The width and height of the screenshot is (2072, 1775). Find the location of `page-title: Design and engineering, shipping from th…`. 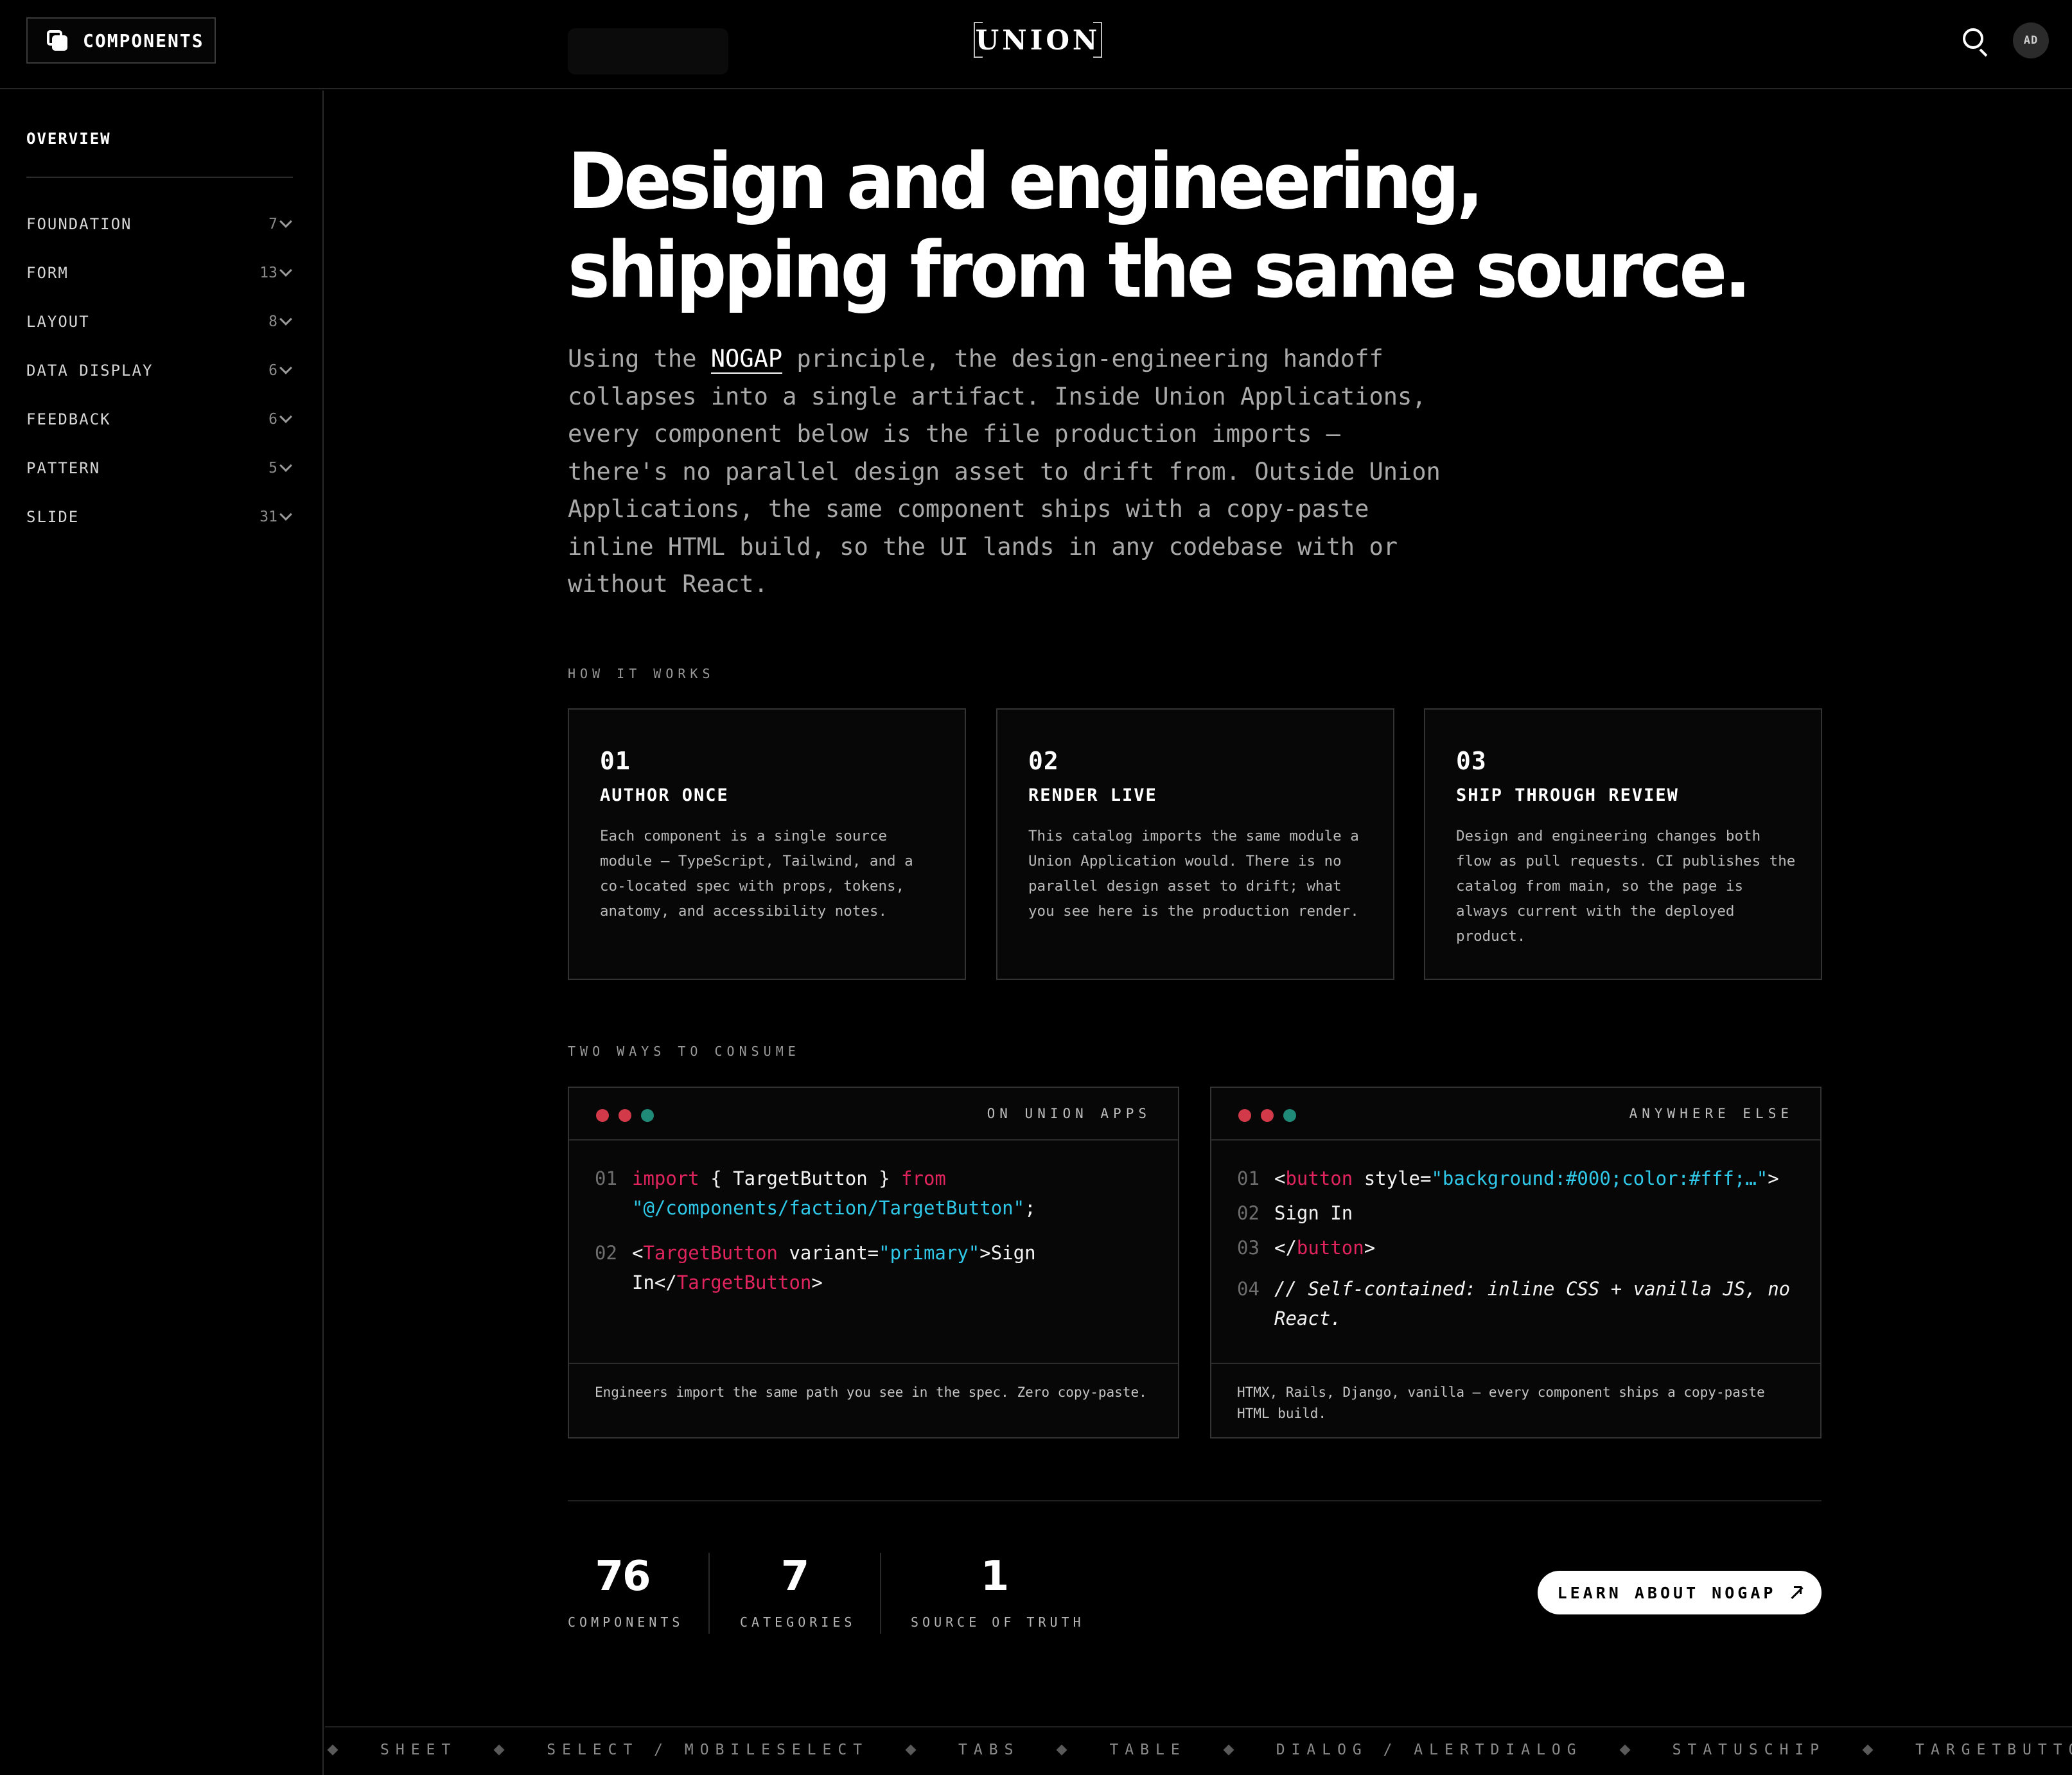

page-title: Design and engineering, shipping from th… is located at coordinates (1160, 226).